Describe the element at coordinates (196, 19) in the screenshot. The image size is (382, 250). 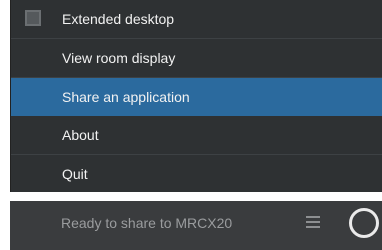
I see `menu-item-extended-desktop: Extended desktop` at that location.